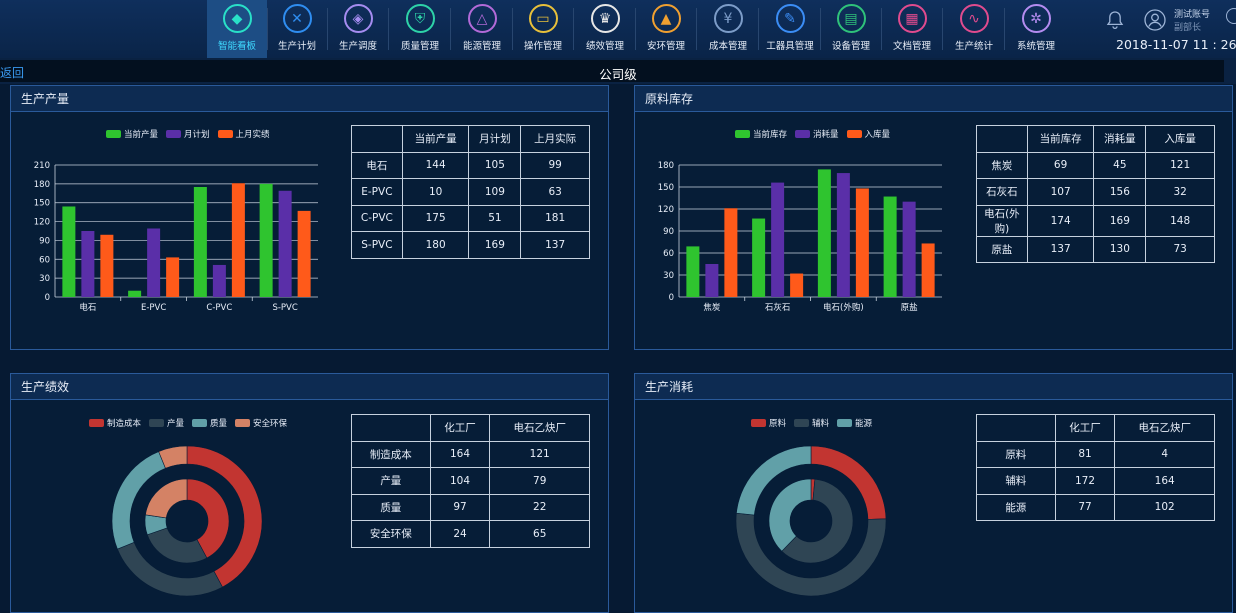  What do you see at coordinates (912, 29) in the screenshot?
I see `nav-item: ▦ 文档管理` at bounding box center [912, 29].